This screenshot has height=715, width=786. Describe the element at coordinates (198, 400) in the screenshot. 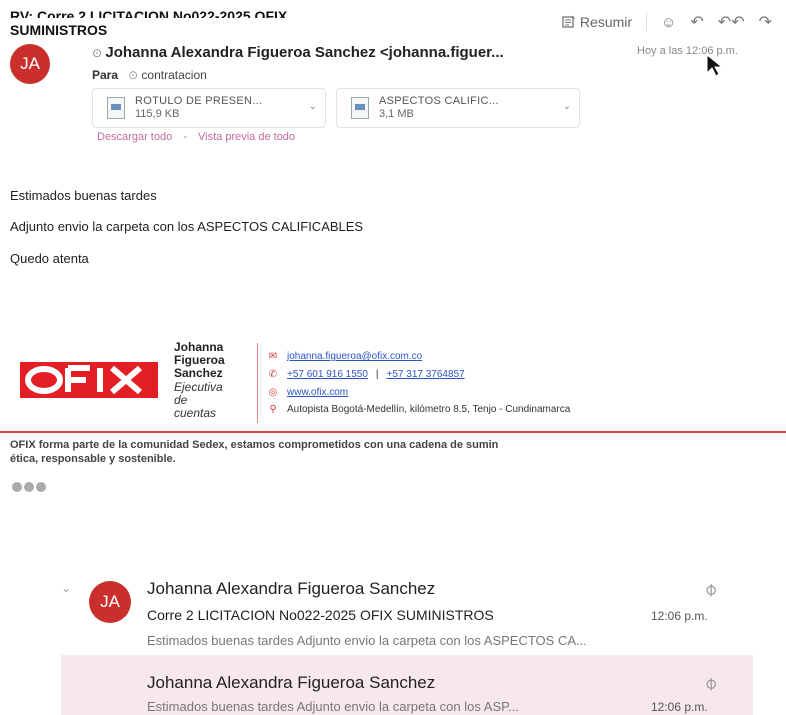

I see `signature-role: Ejecutiva de cuentas` at that location.